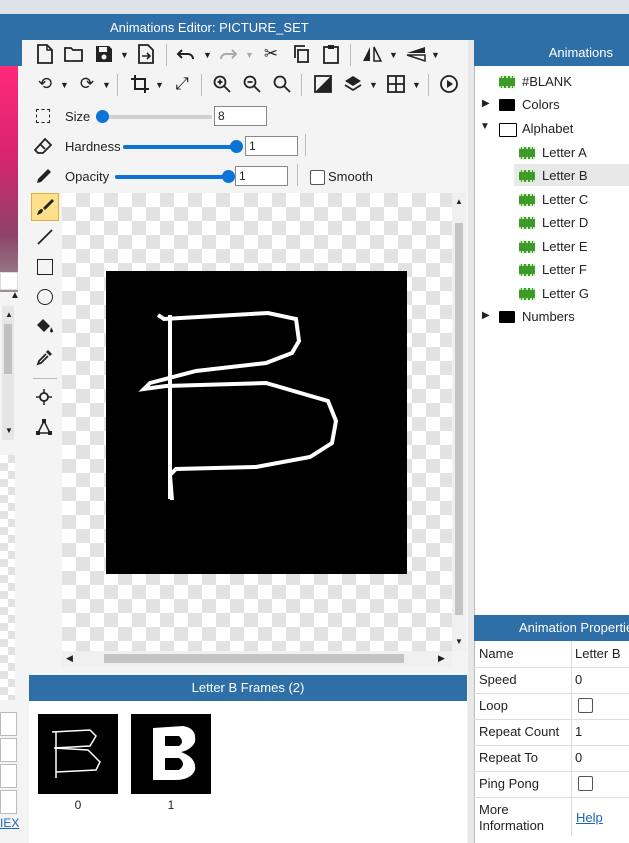  Describe the element at coordinates (564, 270) in the screenshot. I see `tree-item-letter: Letter F` at that location.